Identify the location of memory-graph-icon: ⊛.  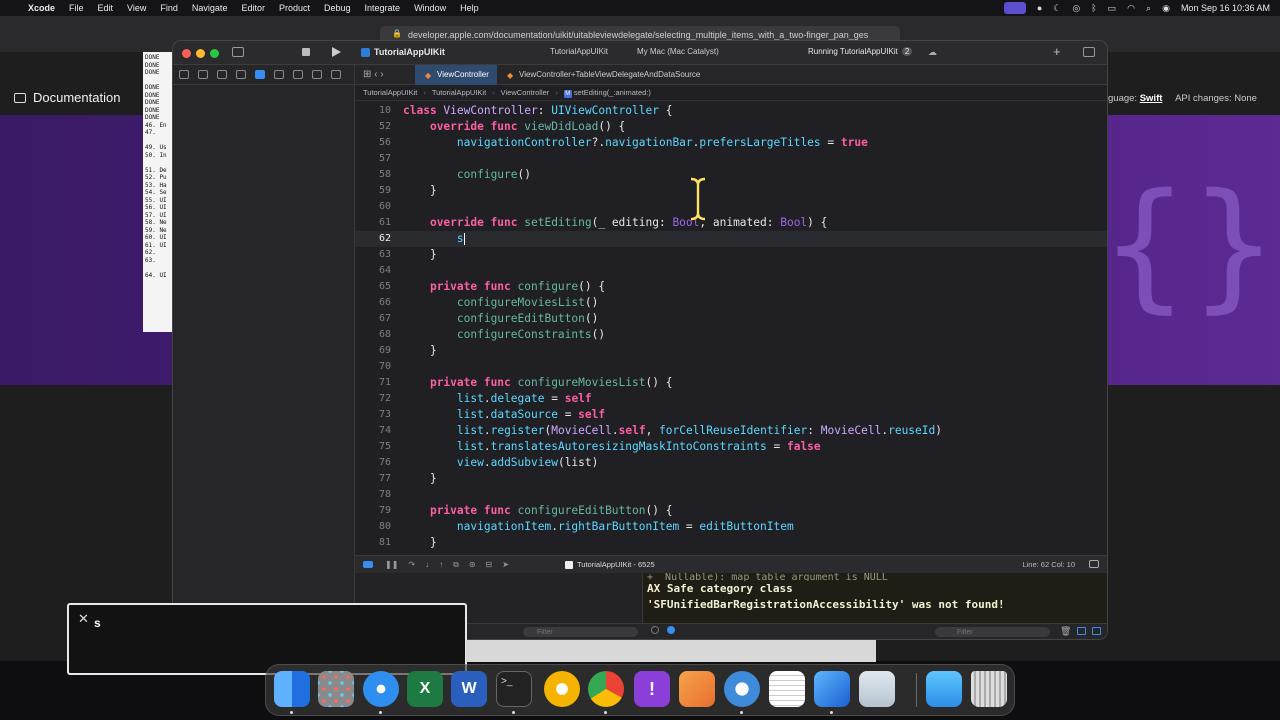
(472, 565).